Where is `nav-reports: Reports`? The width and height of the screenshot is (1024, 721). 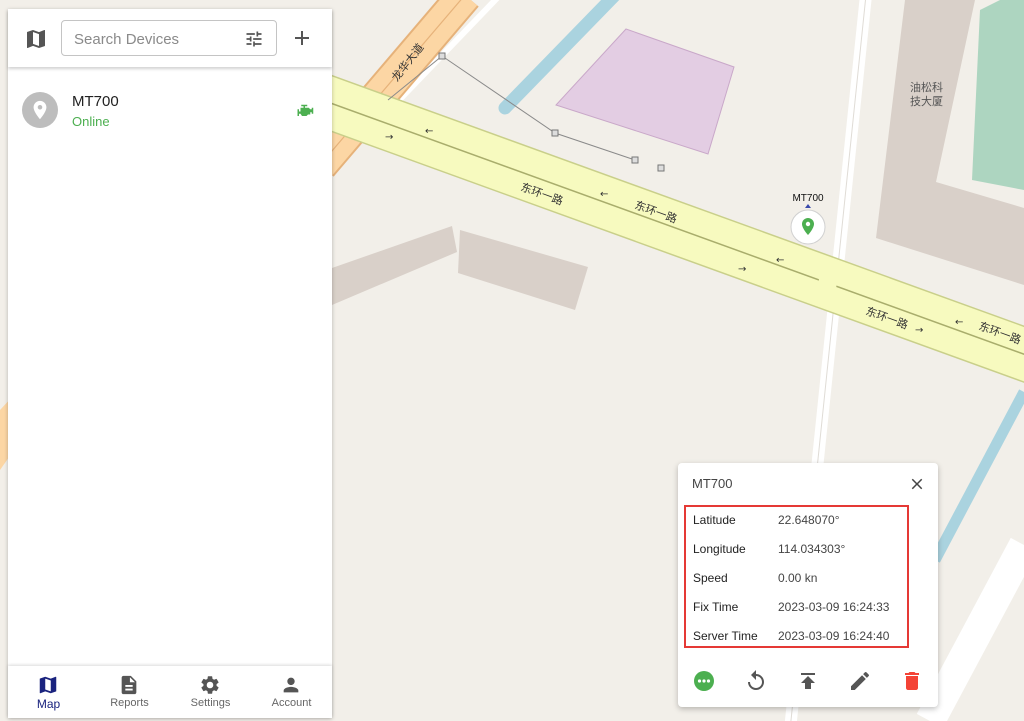 nav-reports: Reports is located at coordinates (129, 692).